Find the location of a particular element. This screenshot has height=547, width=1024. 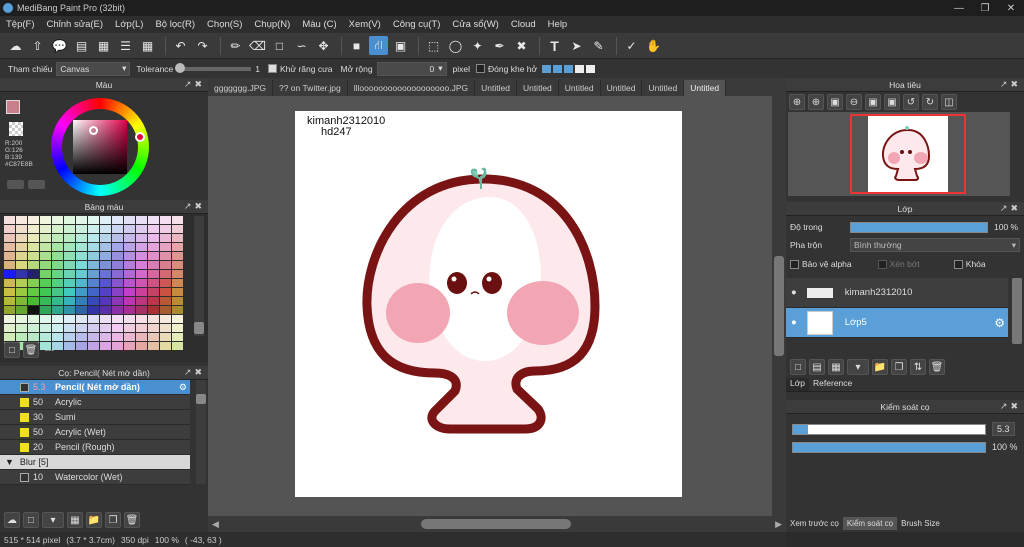

tab-layer: Lớp is located at coordinates (798, 384).